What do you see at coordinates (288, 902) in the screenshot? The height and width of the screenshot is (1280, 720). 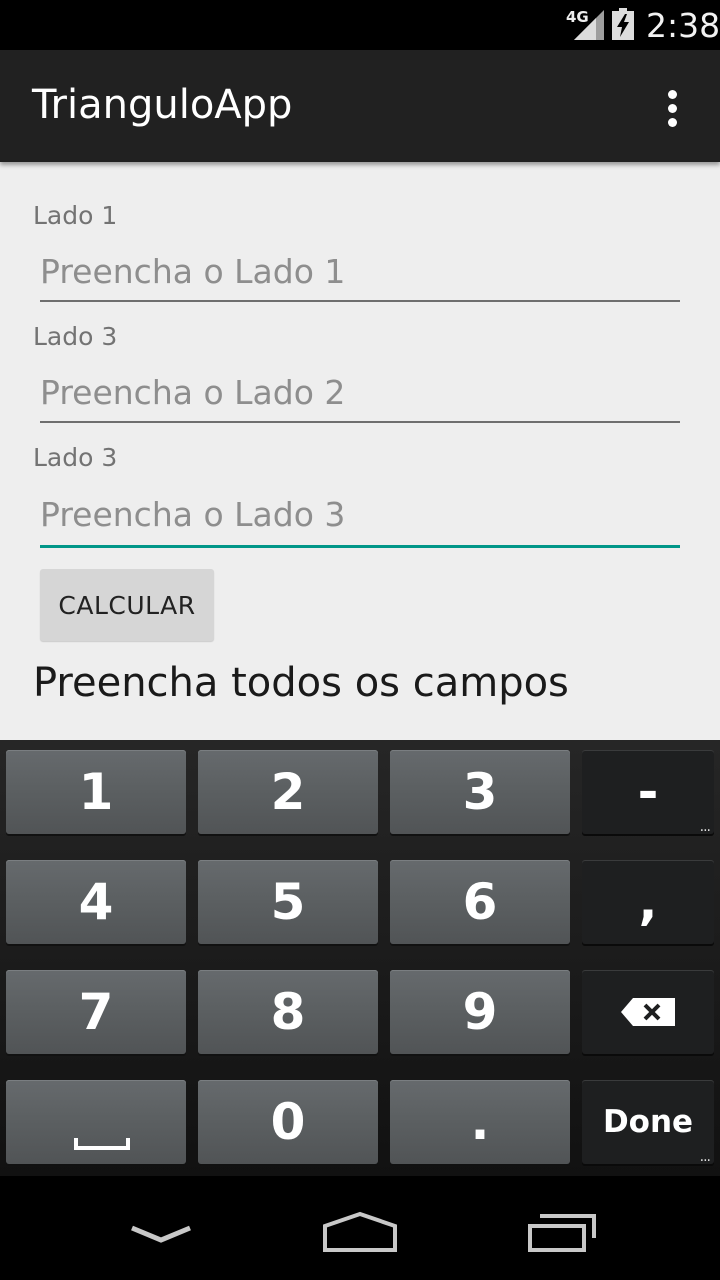 I see `key-5: 5` at bounding box center [288, 902].